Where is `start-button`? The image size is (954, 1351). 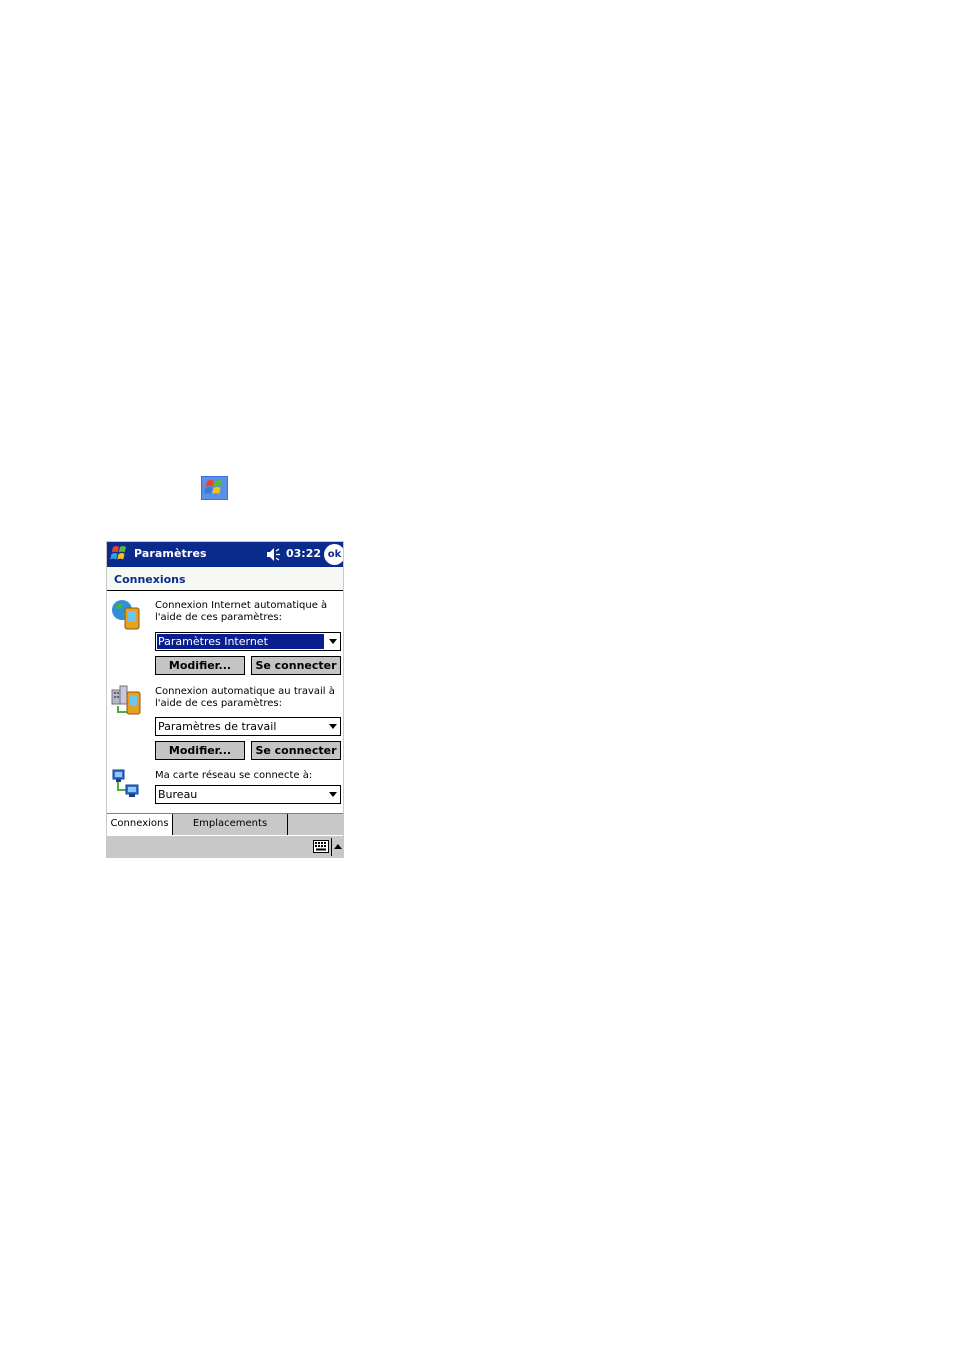
start-button is located at coordinates (119, 554).